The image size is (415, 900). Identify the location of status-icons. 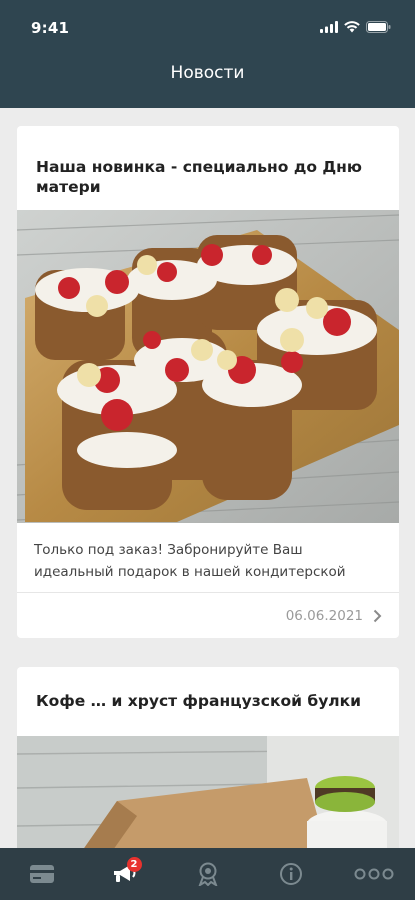
(355, 27).